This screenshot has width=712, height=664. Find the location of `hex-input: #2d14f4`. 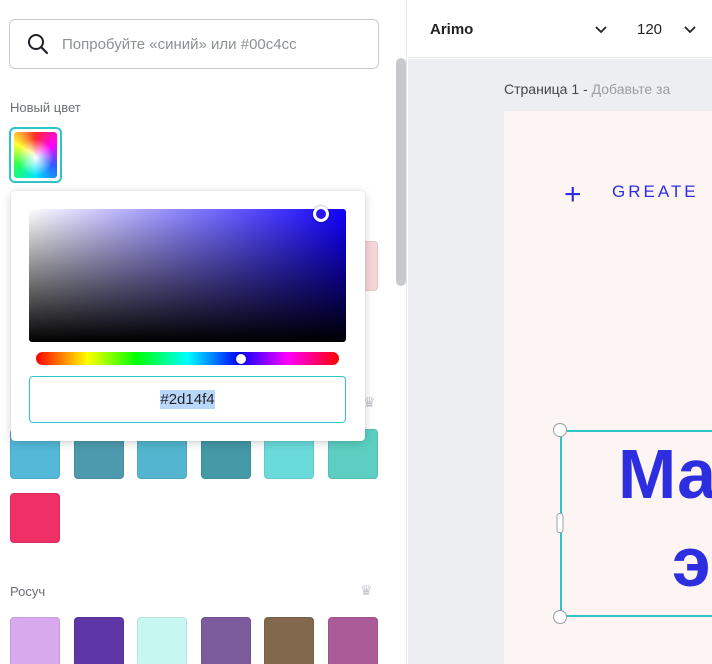

hex-input: #2d14f4 is located at coordinates (187, 399).